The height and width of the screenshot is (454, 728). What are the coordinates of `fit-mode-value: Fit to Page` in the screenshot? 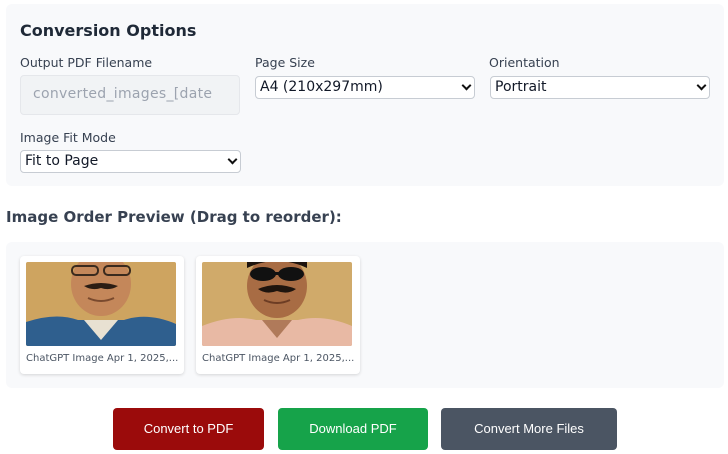 It's located at (62, 161).